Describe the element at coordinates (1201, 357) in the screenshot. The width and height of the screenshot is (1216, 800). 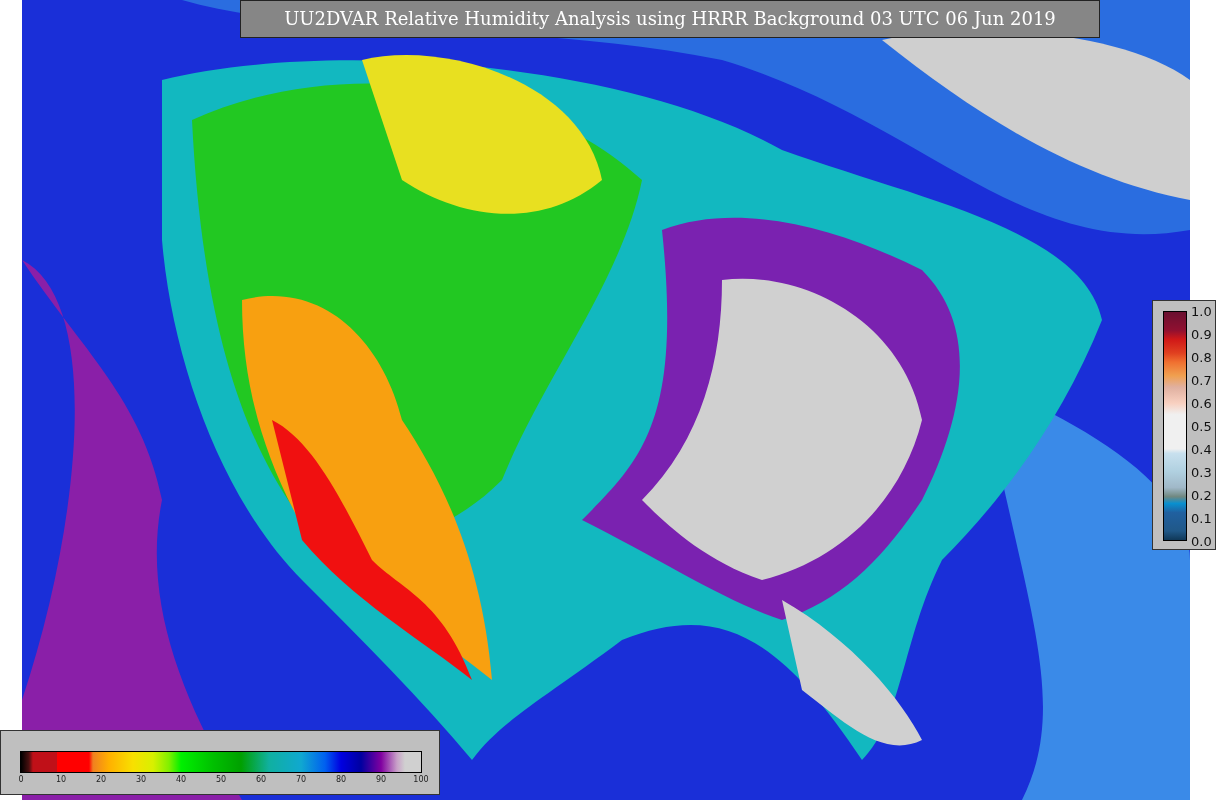
I see `tick-label: 0.8` at that location.